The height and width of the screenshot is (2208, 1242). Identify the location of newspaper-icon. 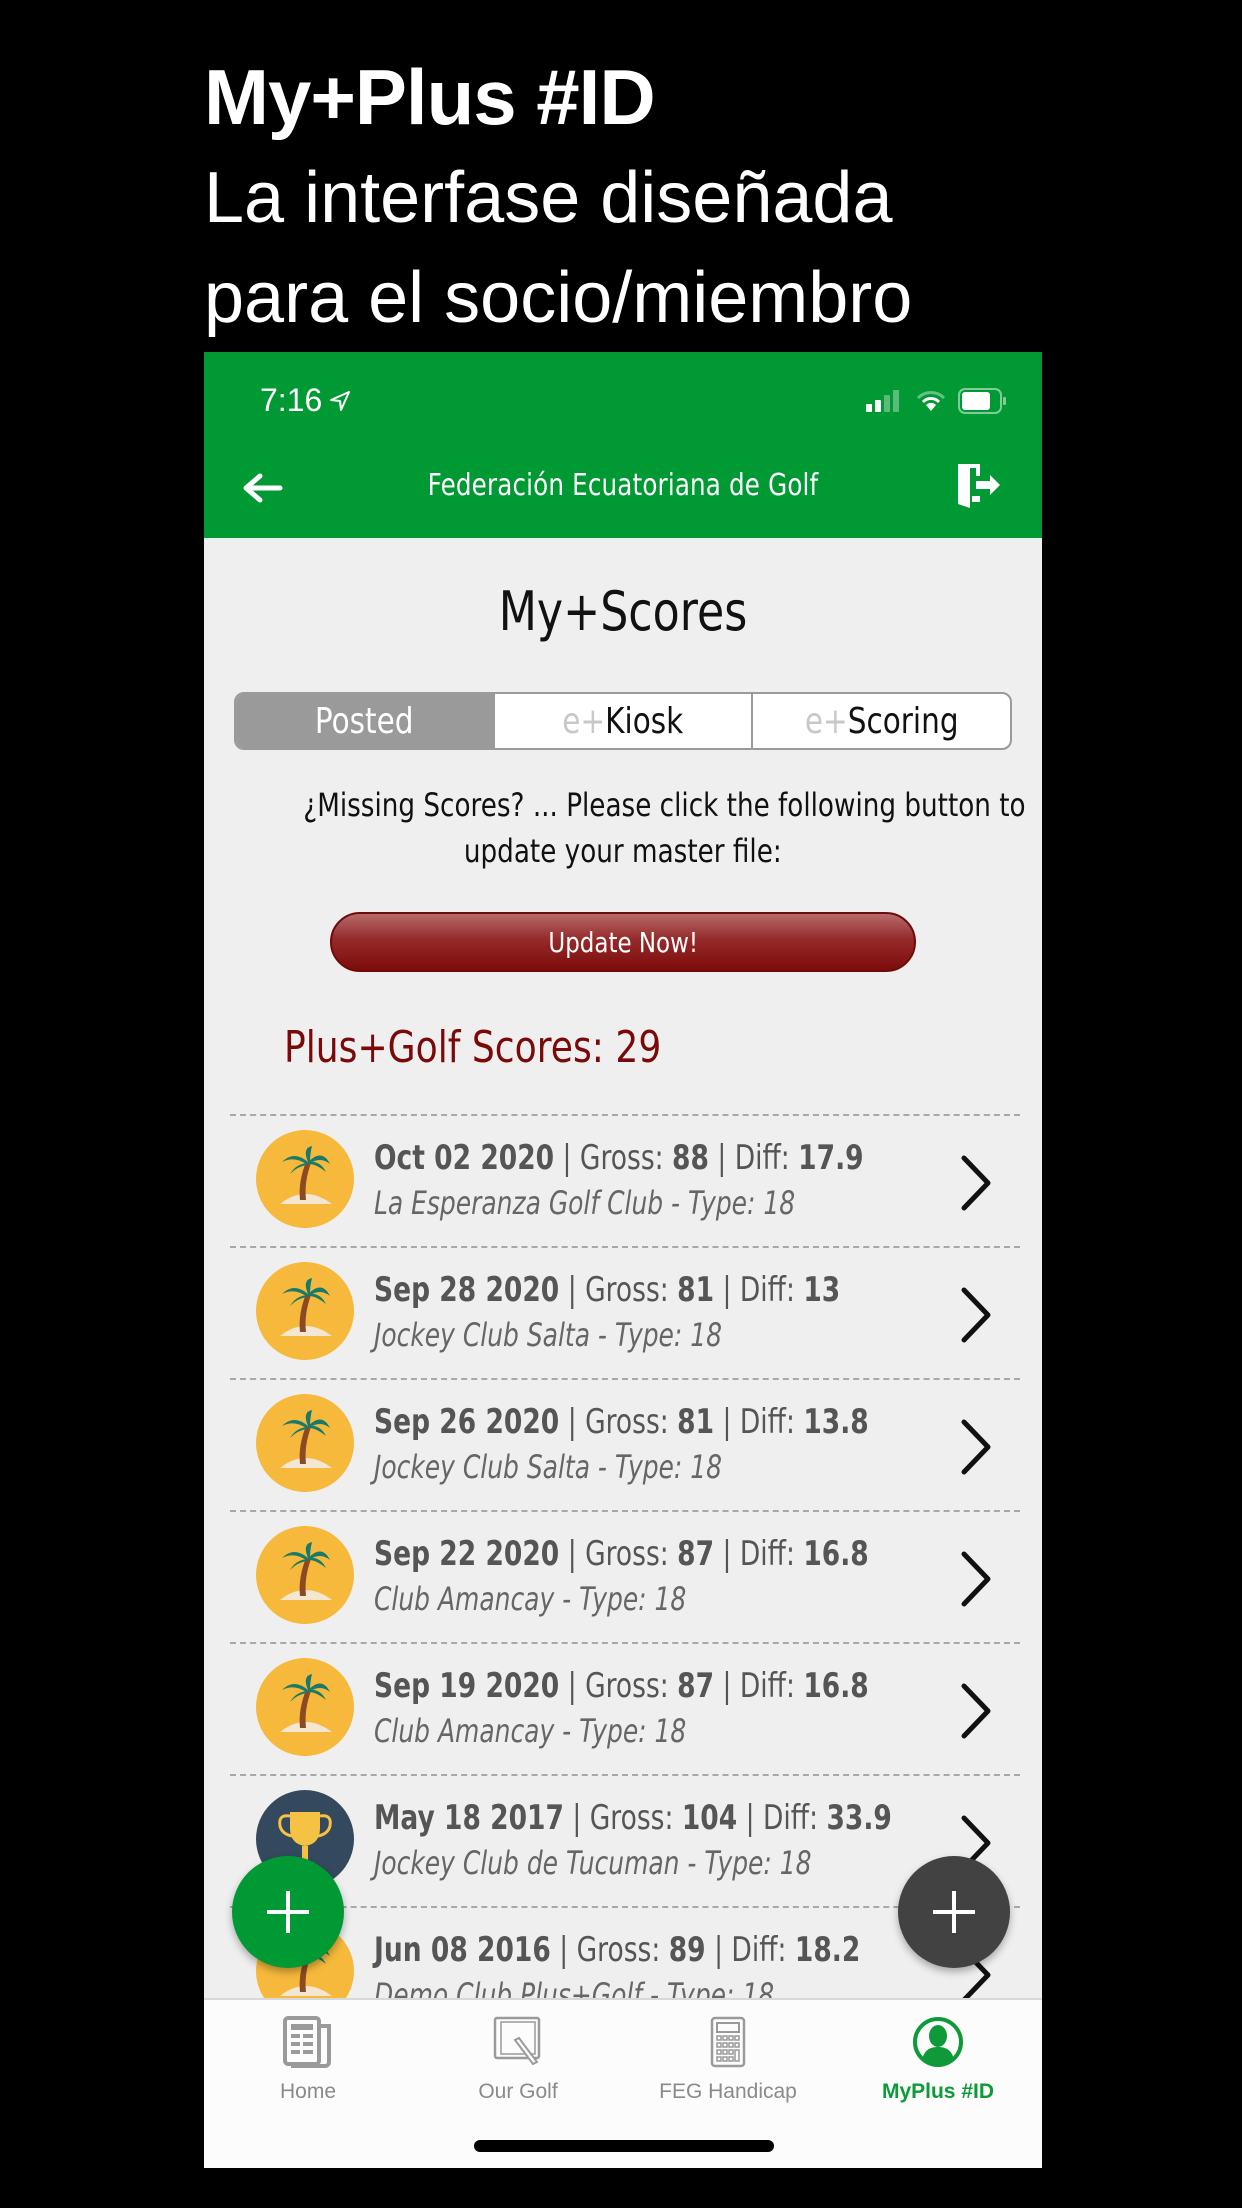
(307, 2042).